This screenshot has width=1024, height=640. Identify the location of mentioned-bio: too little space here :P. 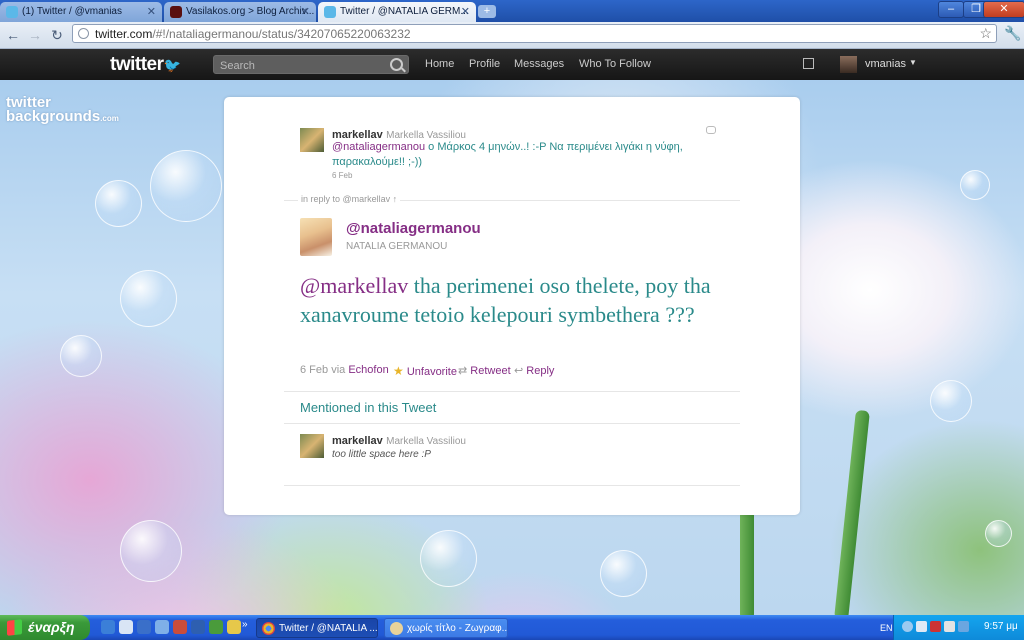
(381, 454).